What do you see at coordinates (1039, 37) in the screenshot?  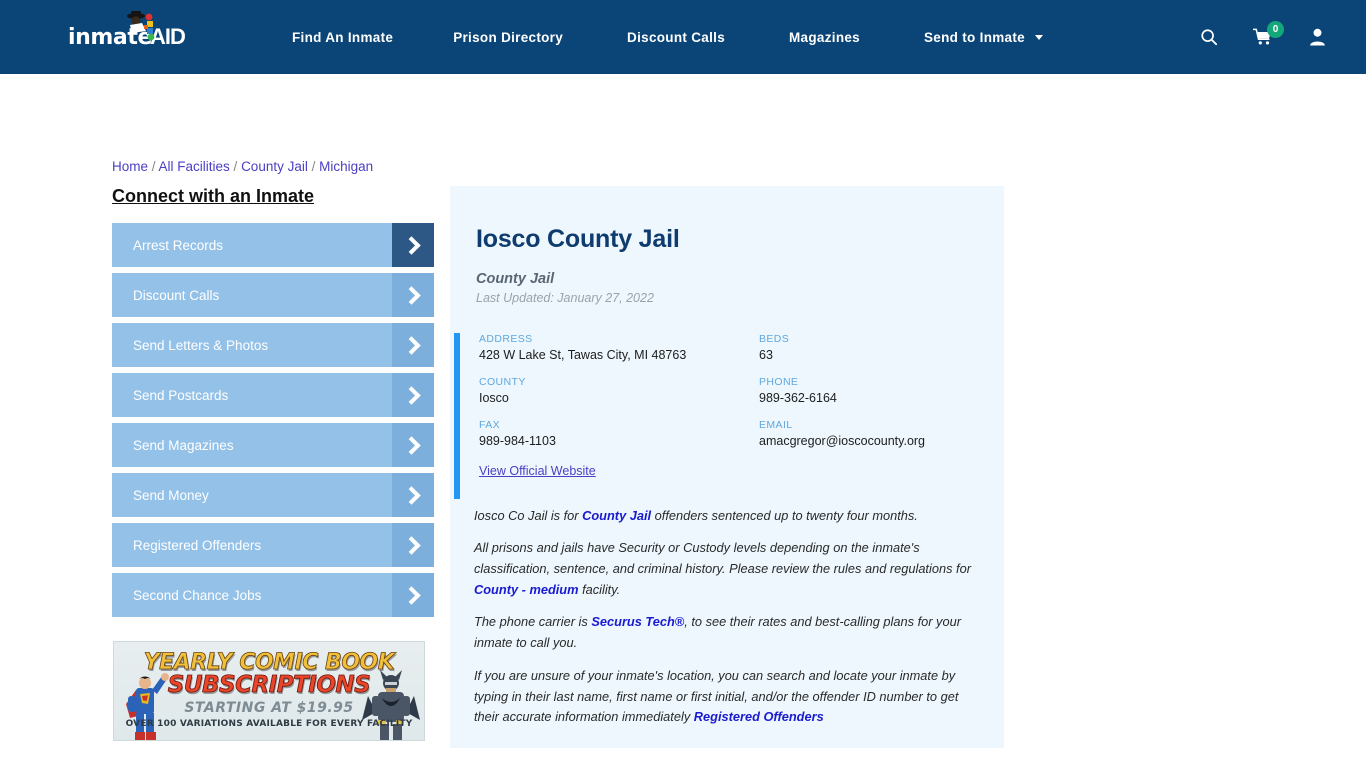 I see `chevron-down-icon` at bounding box center [1039, 37].